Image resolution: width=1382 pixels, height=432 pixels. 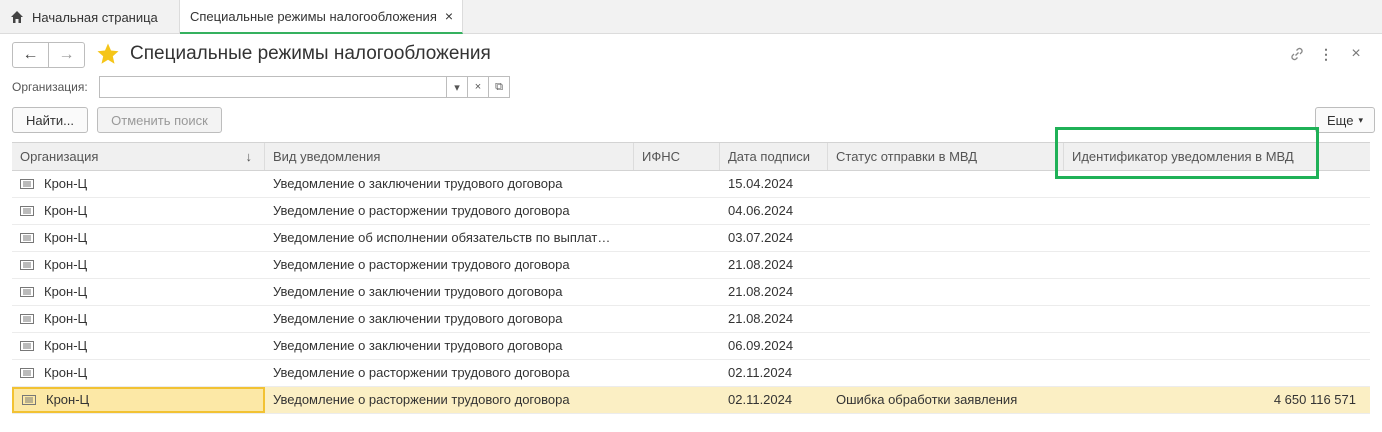 I want to click on cell-sign-date: 04.06.2024, so click(x=774, y=211).